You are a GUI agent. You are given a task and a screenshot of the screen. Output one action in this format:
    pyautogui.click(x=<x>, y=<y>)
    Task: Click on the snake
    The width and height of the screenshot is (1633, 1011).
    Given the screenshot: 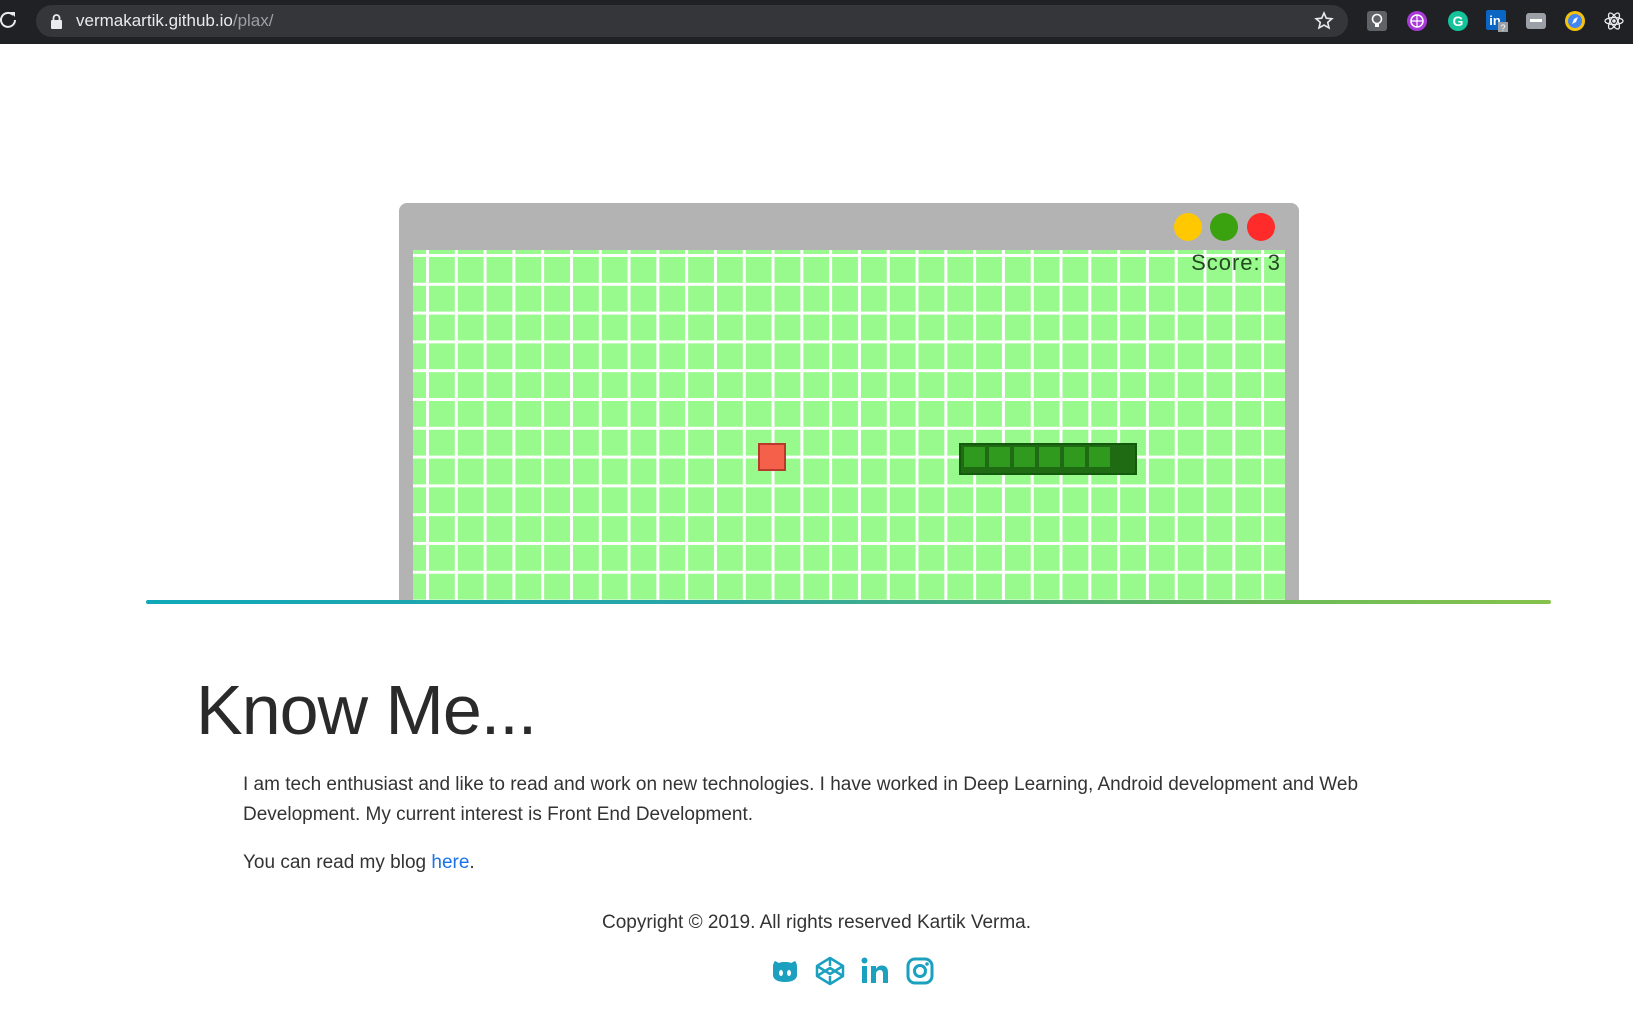 What is the action you would take?
    pyautogui.click(x=1048, y=459)
    